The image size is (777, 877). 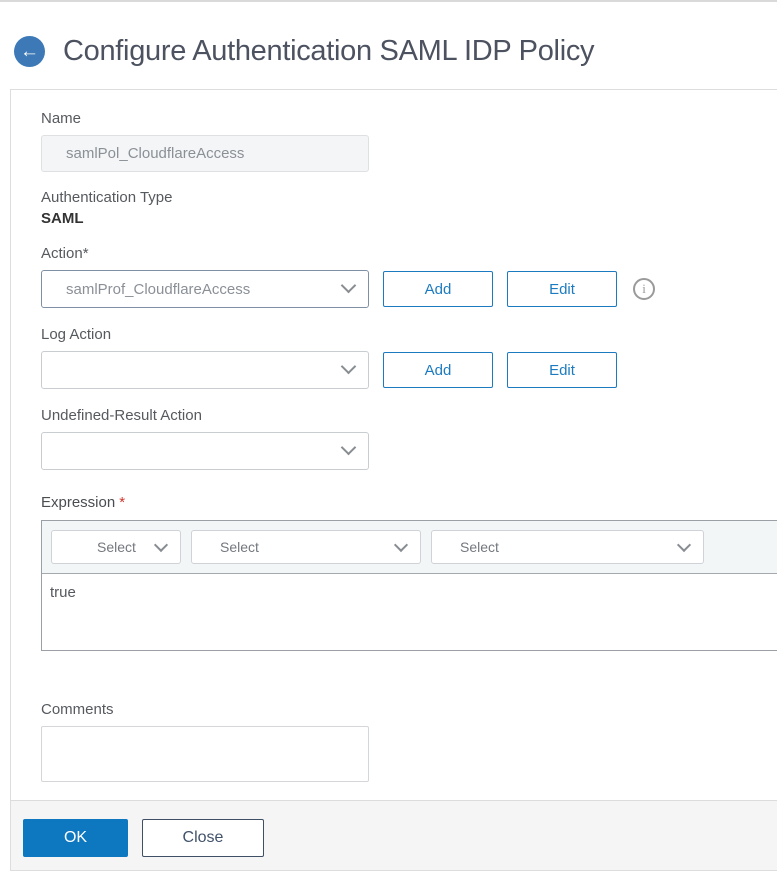 What do you see at coordinates (75, 838) in the screenshot?
I see `ok-button: OK` at bounding box center [75, 838].